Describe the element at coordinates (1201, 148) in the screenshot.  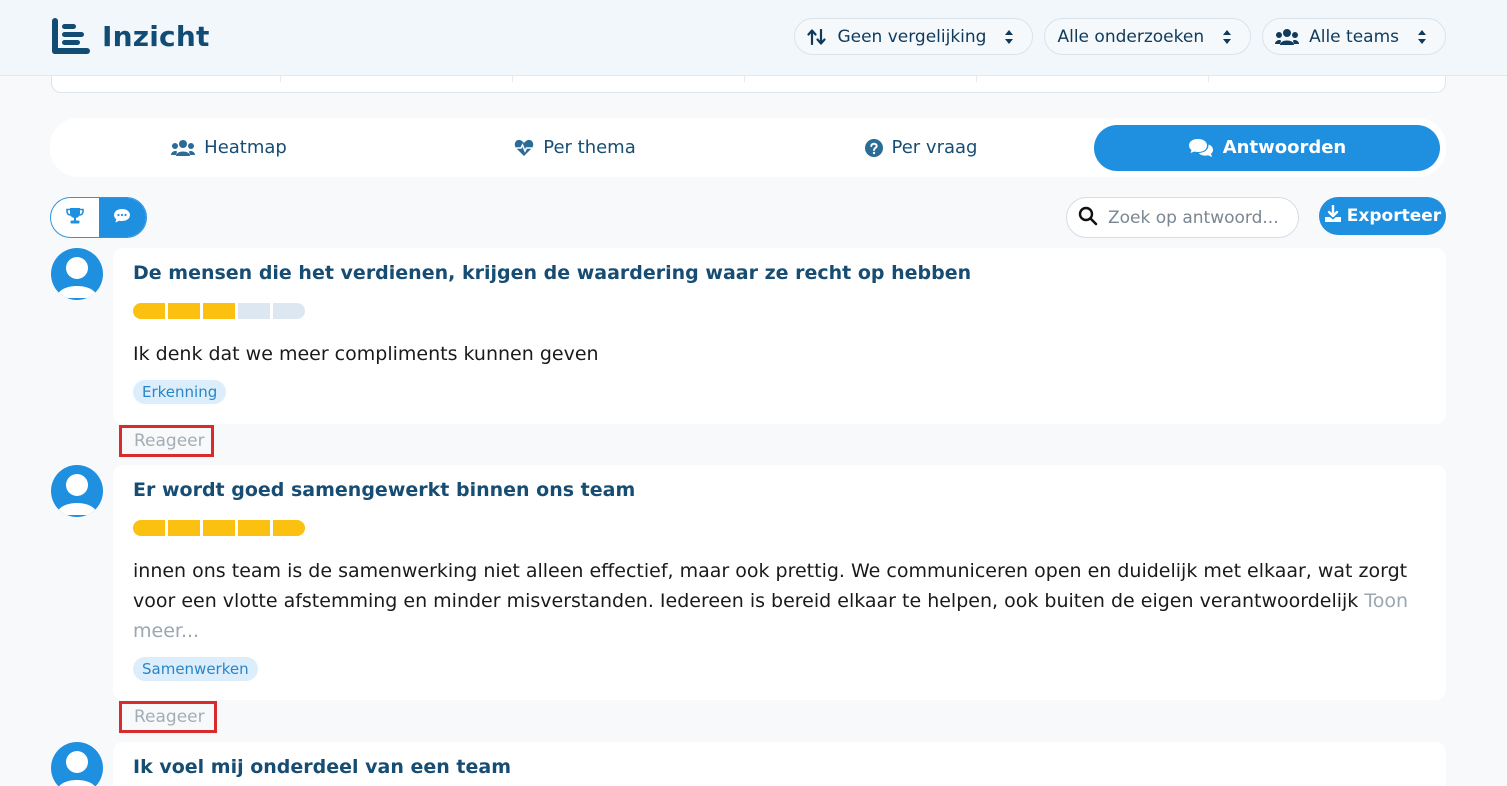
I see `comments-icon` at that location.